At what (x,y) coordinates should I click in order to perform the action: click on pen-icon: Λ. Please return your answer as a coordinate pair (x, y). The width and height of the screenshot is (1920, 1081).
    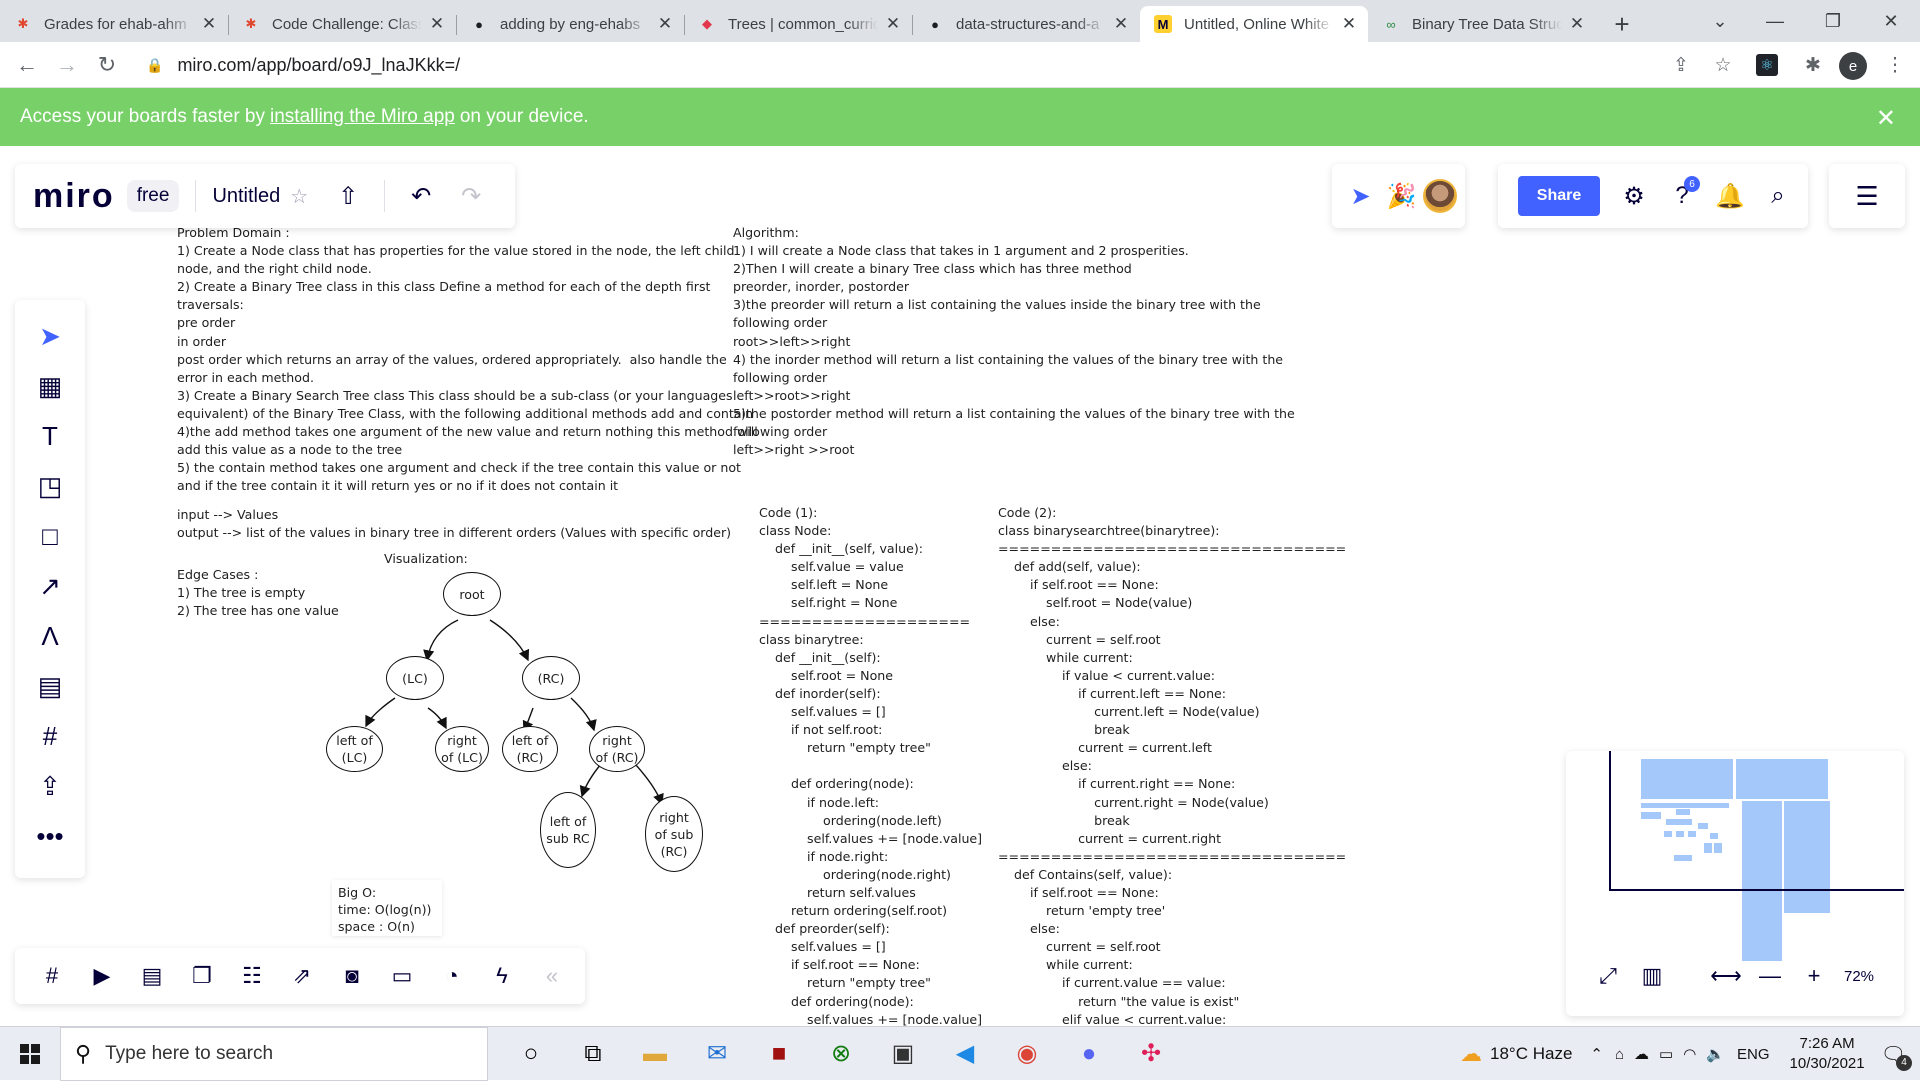
    Looking at the image, I should click on (50, 636).